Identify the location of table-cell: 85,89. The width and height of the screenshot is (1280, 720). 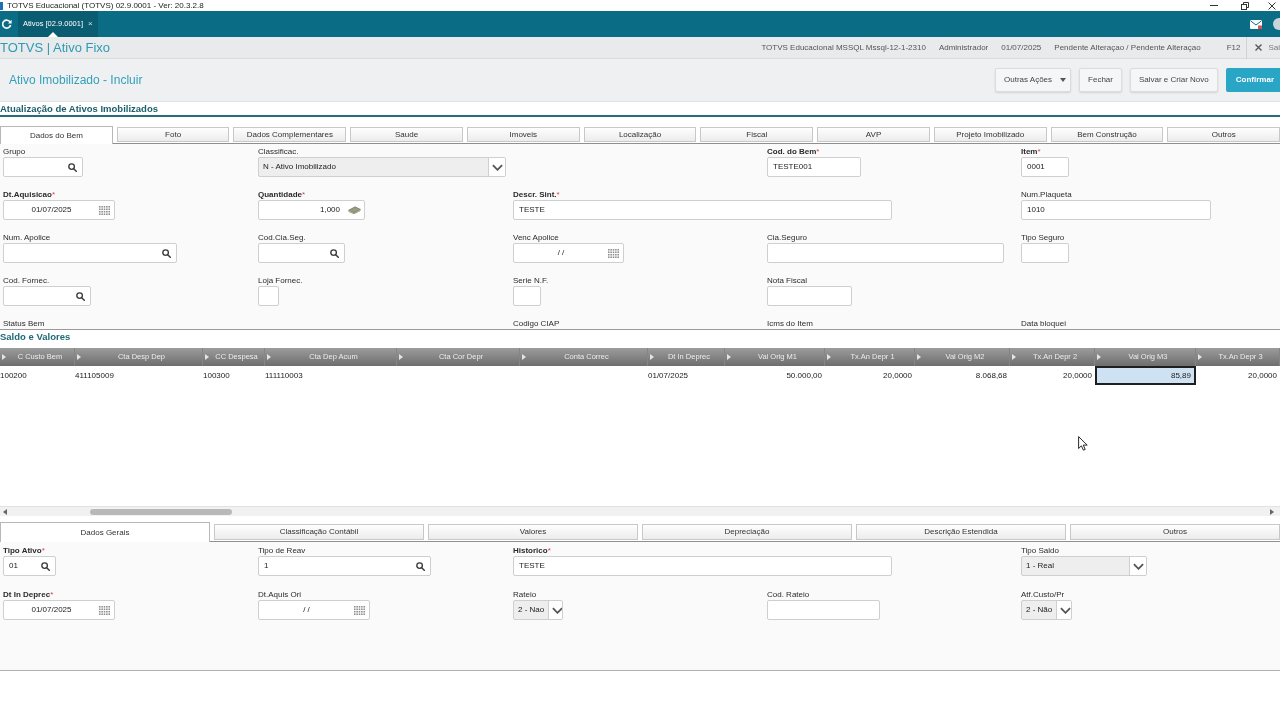
(1145, 375).